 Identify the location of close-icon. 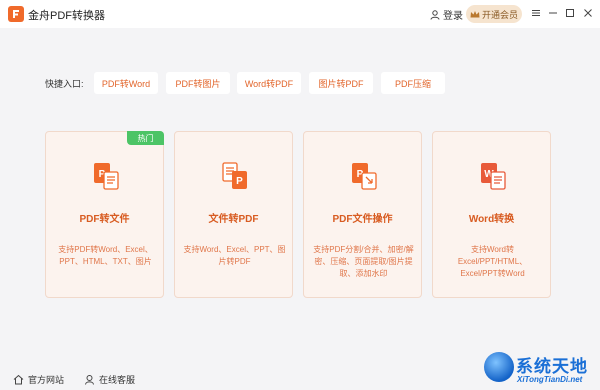
(588, 13).